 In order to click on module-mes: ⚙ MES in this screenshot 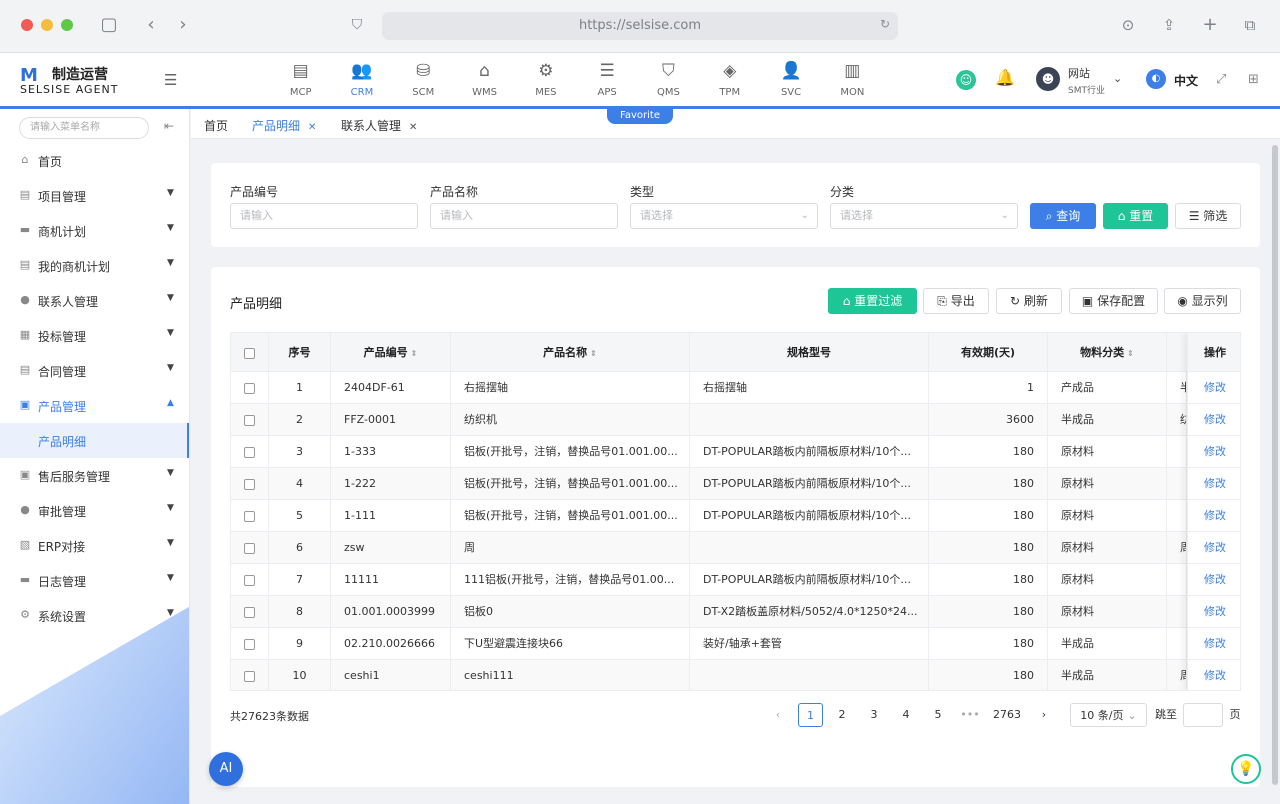, I will do `click(545, 78)`.